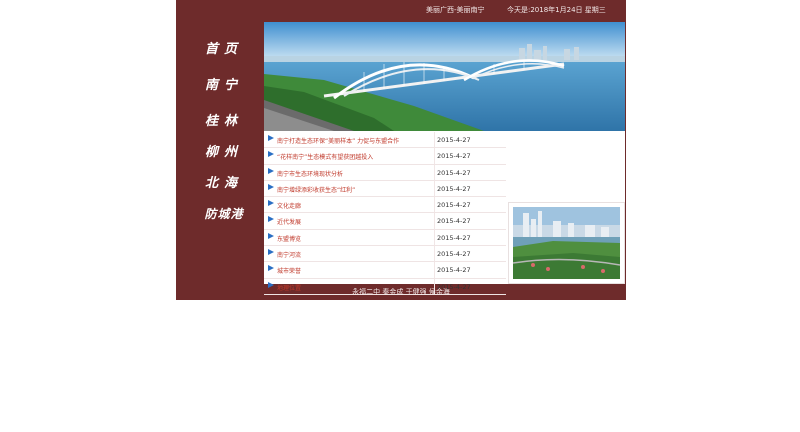 Image resolution: width=800 pixels, height=432 pixels. What do you see at coordinates (289, 270) in the screenshot?
I see `news-link: 城市荣誉` at bounding box center [289, 270].